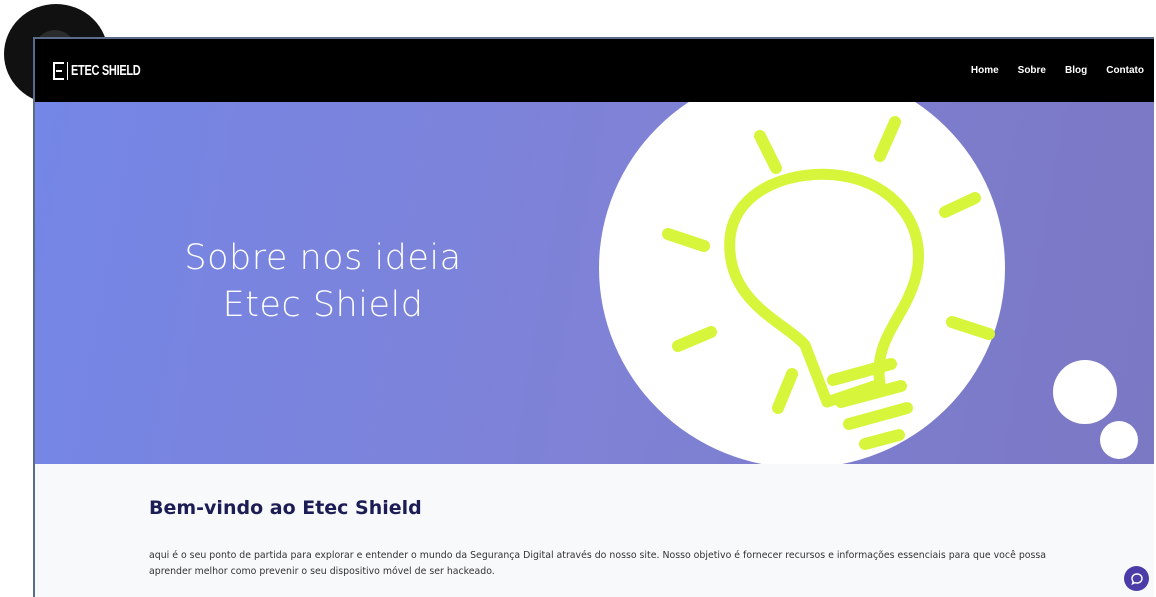  What do you see at coordinates (1032, 70) in the screenshot?
I see `nav-sobre-link: Sobre` at bounding box center [1032, 70].